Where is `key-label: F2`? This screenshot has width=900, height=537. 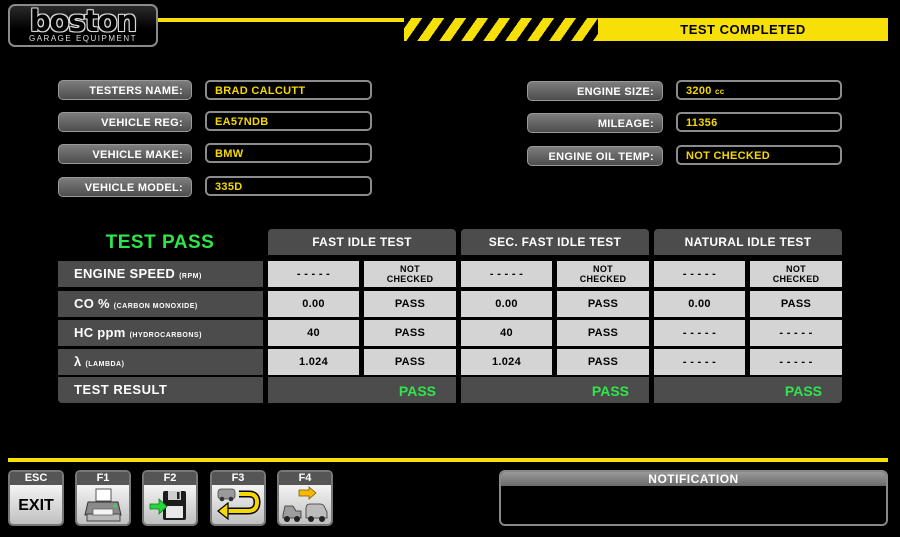 key-label: F2 is located at coordinates (170, 478).